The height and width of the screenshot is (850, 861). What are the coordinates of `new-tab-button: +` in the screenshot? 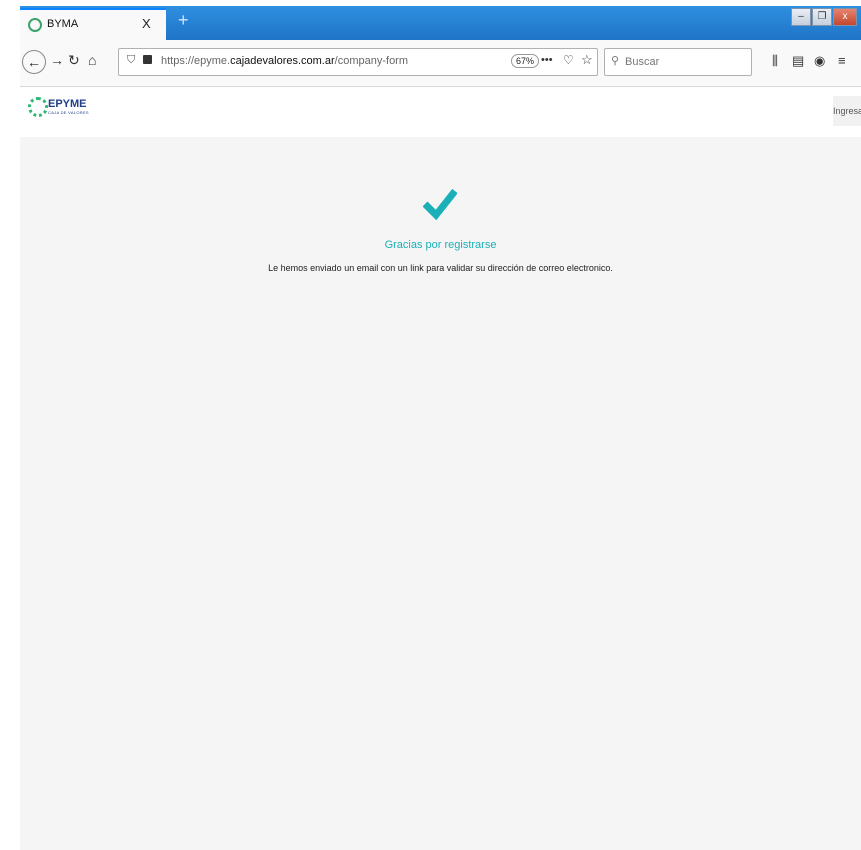 It's located at (183, 20).